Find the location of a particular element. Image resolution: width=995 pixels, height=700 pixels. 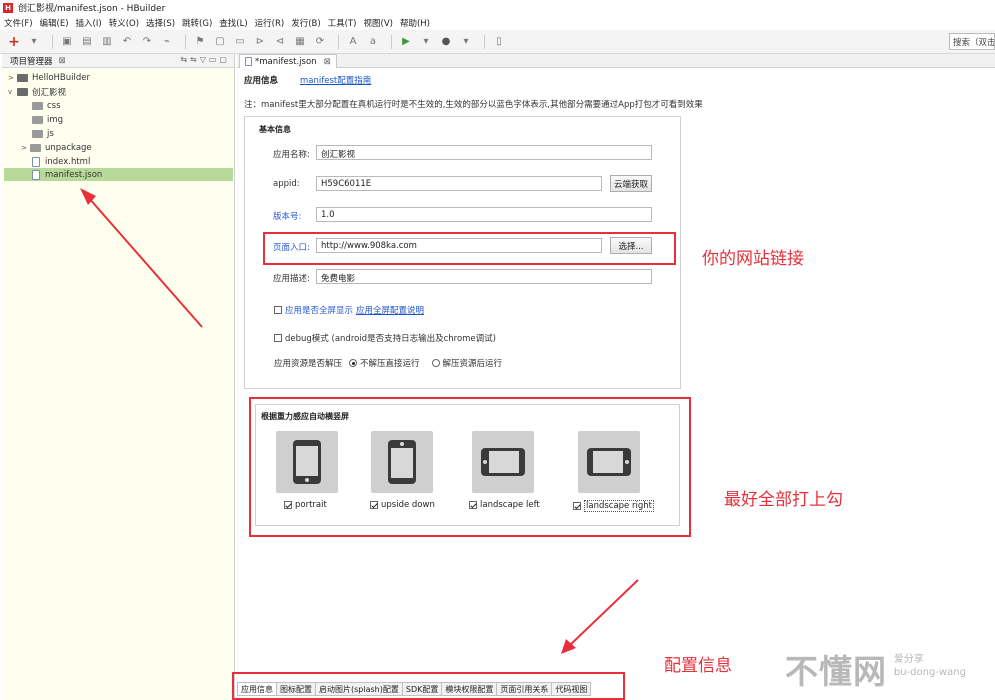

watermark-subtext: 爱分享 bu-dong-wang is located at coordinates (930, 666).